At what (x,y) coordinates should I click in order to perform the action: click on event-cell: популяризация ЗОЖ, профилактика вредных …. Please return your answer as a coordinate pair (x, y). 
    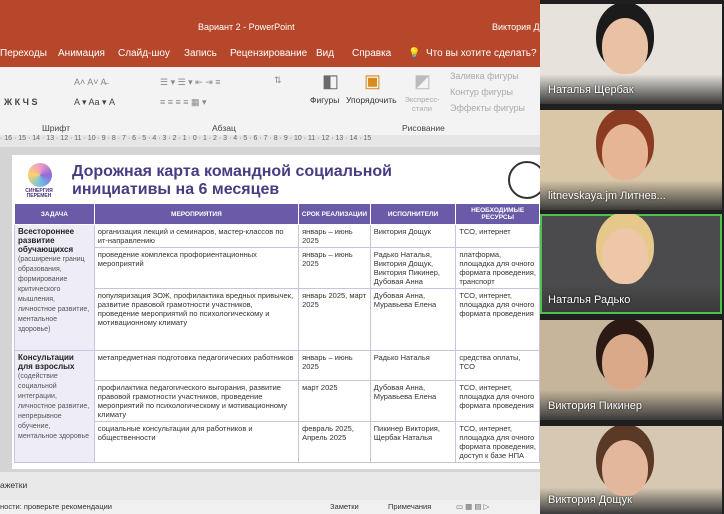
    Looking at the image, I should click on (196, 319).